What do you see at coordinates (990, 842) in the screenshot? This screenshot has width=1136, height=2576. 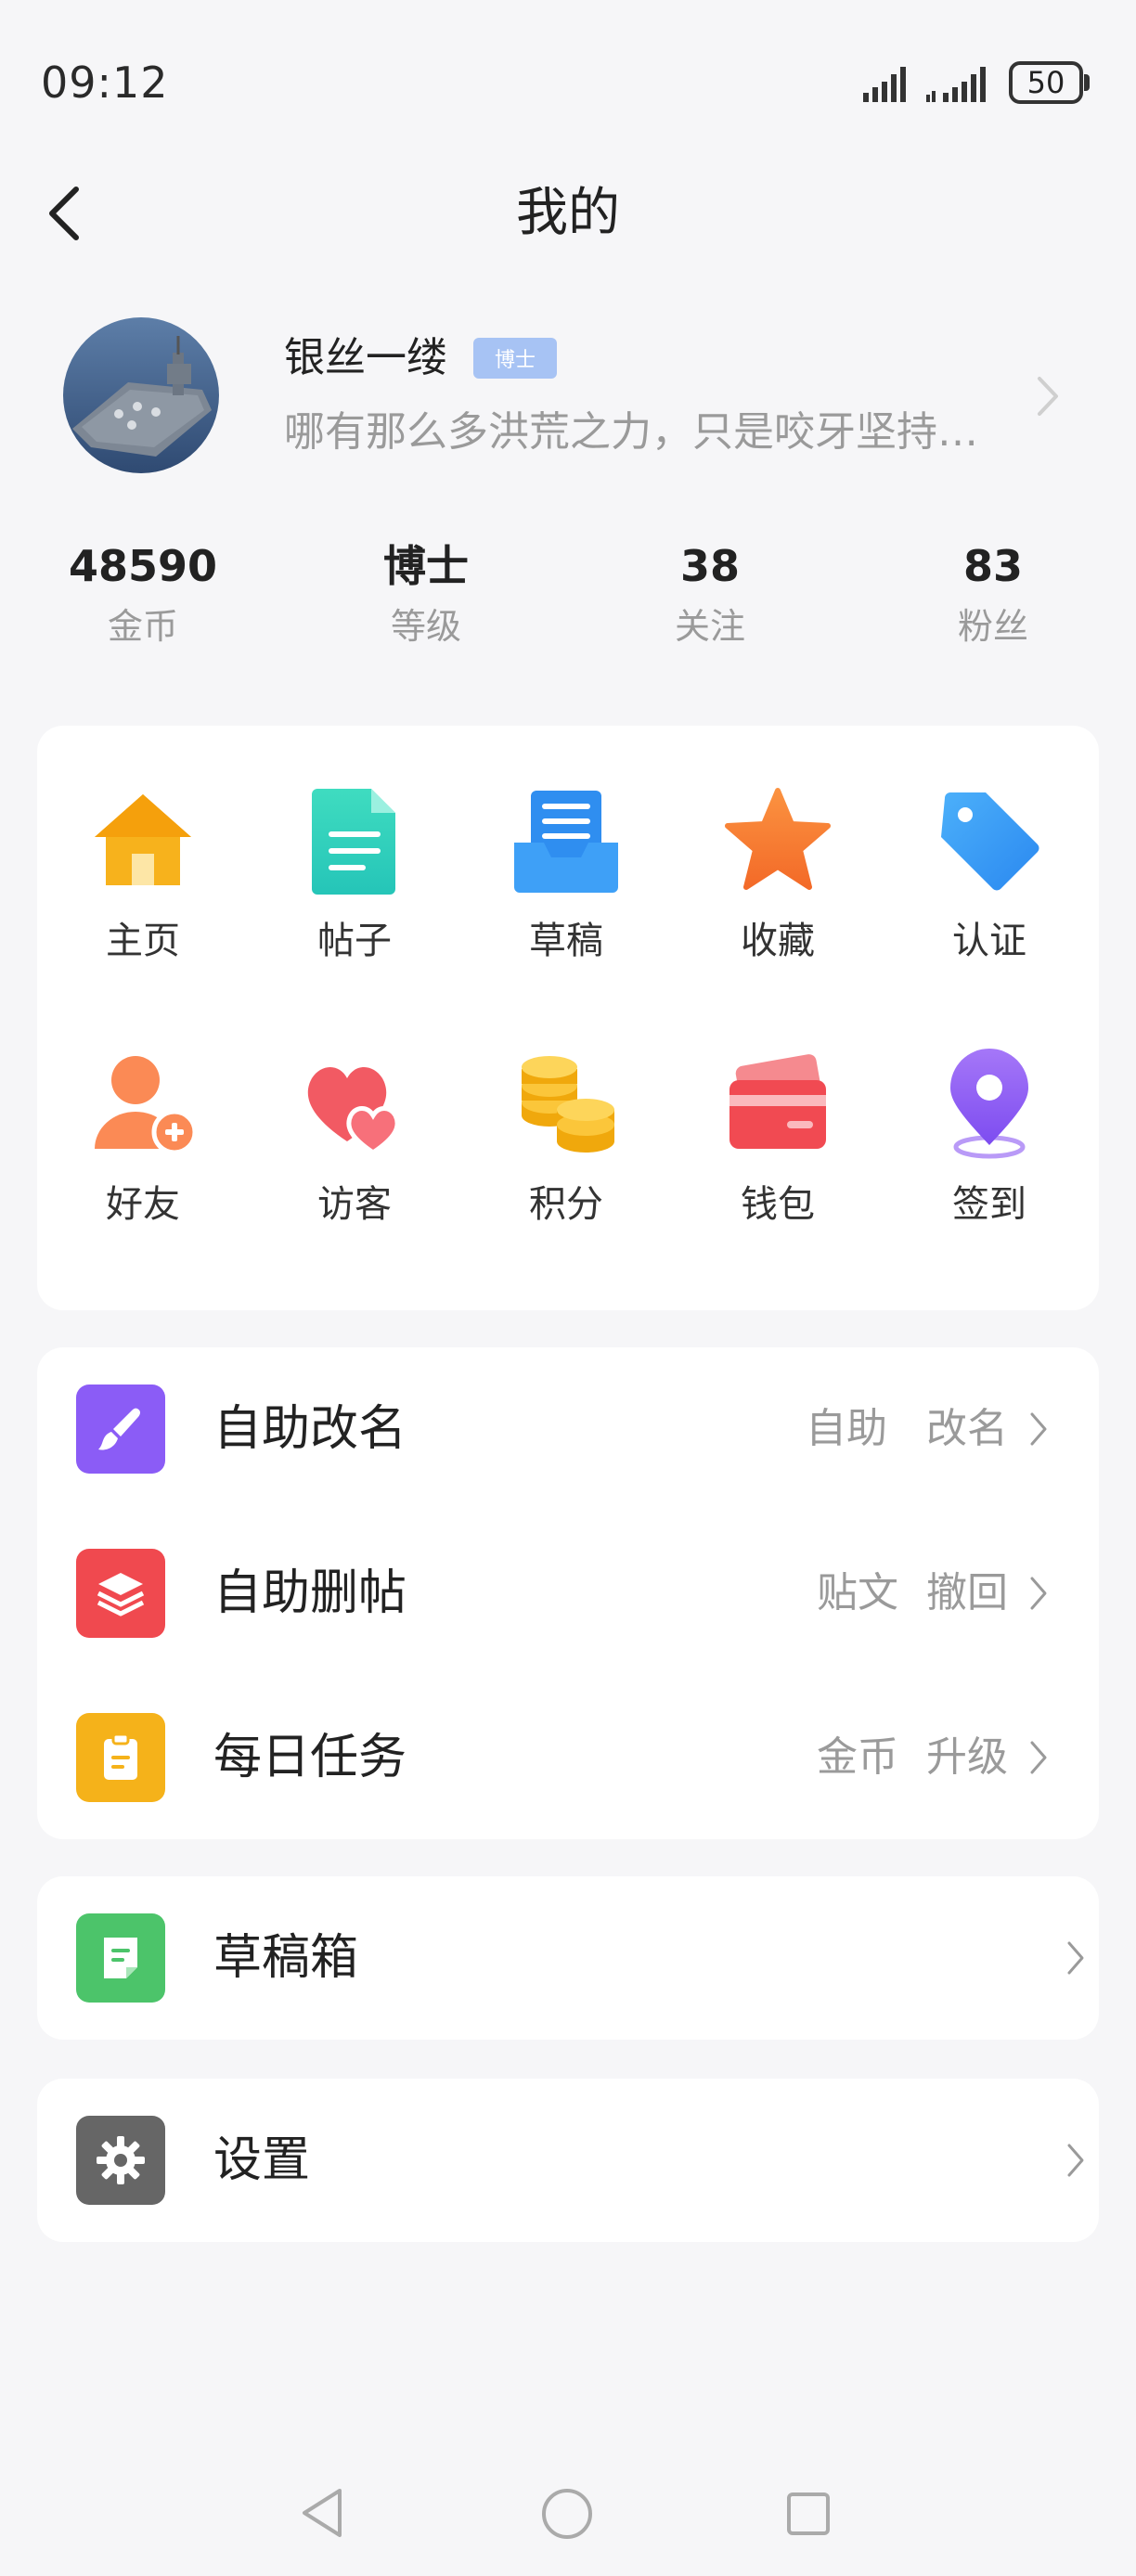 I see `tag-icon` at bounding box center [990, 842].